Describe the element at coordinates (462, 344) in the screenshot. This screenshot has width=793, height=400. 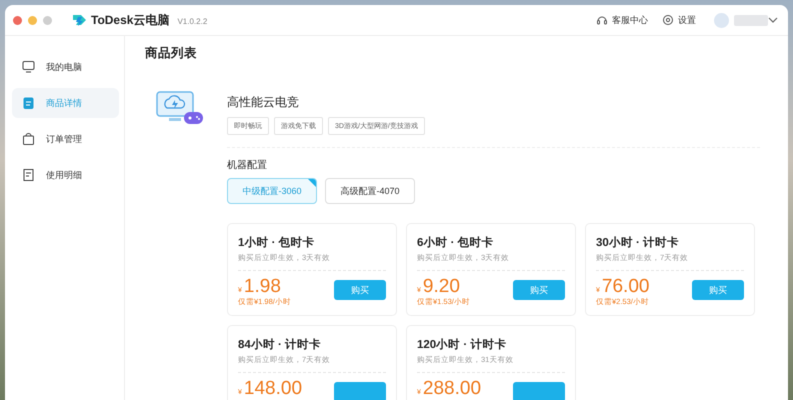
I see `card-title: 120小时 · 计时卡` at that location.